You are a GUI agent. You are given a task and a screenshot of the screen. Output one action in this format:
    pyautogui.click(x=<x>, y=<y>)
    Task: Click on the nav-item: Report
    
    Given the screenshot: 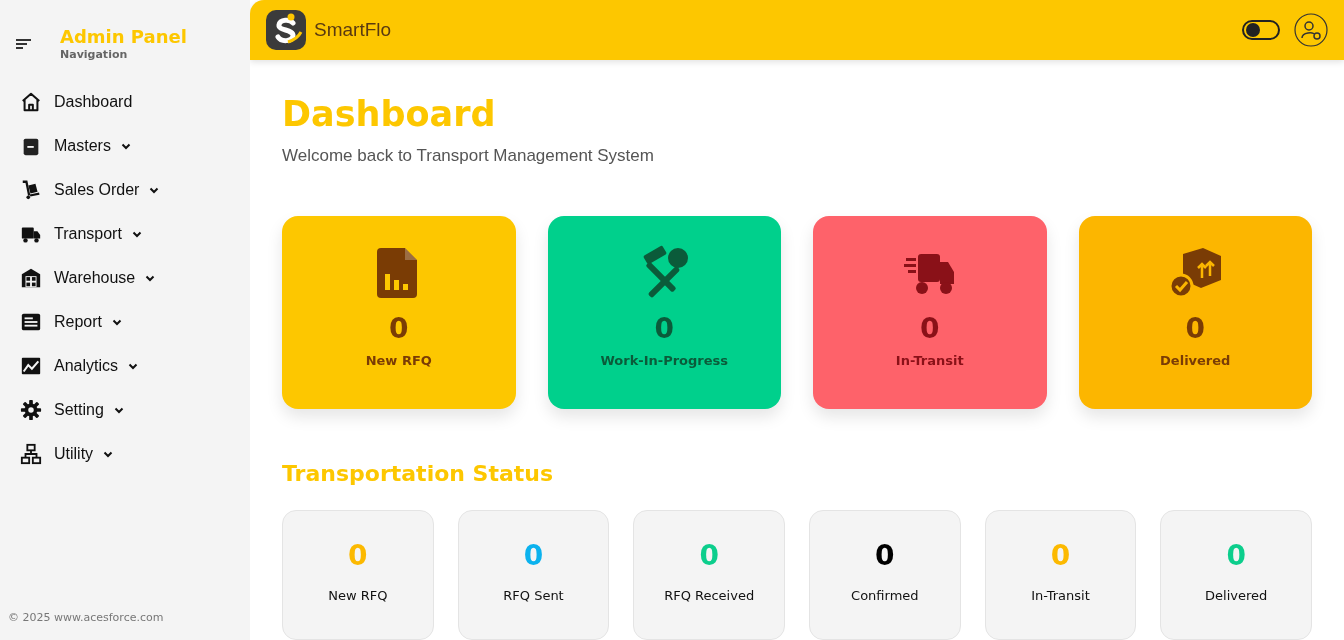 What is the action you would take?
    pyautogui.click(x=88, y=322)
    